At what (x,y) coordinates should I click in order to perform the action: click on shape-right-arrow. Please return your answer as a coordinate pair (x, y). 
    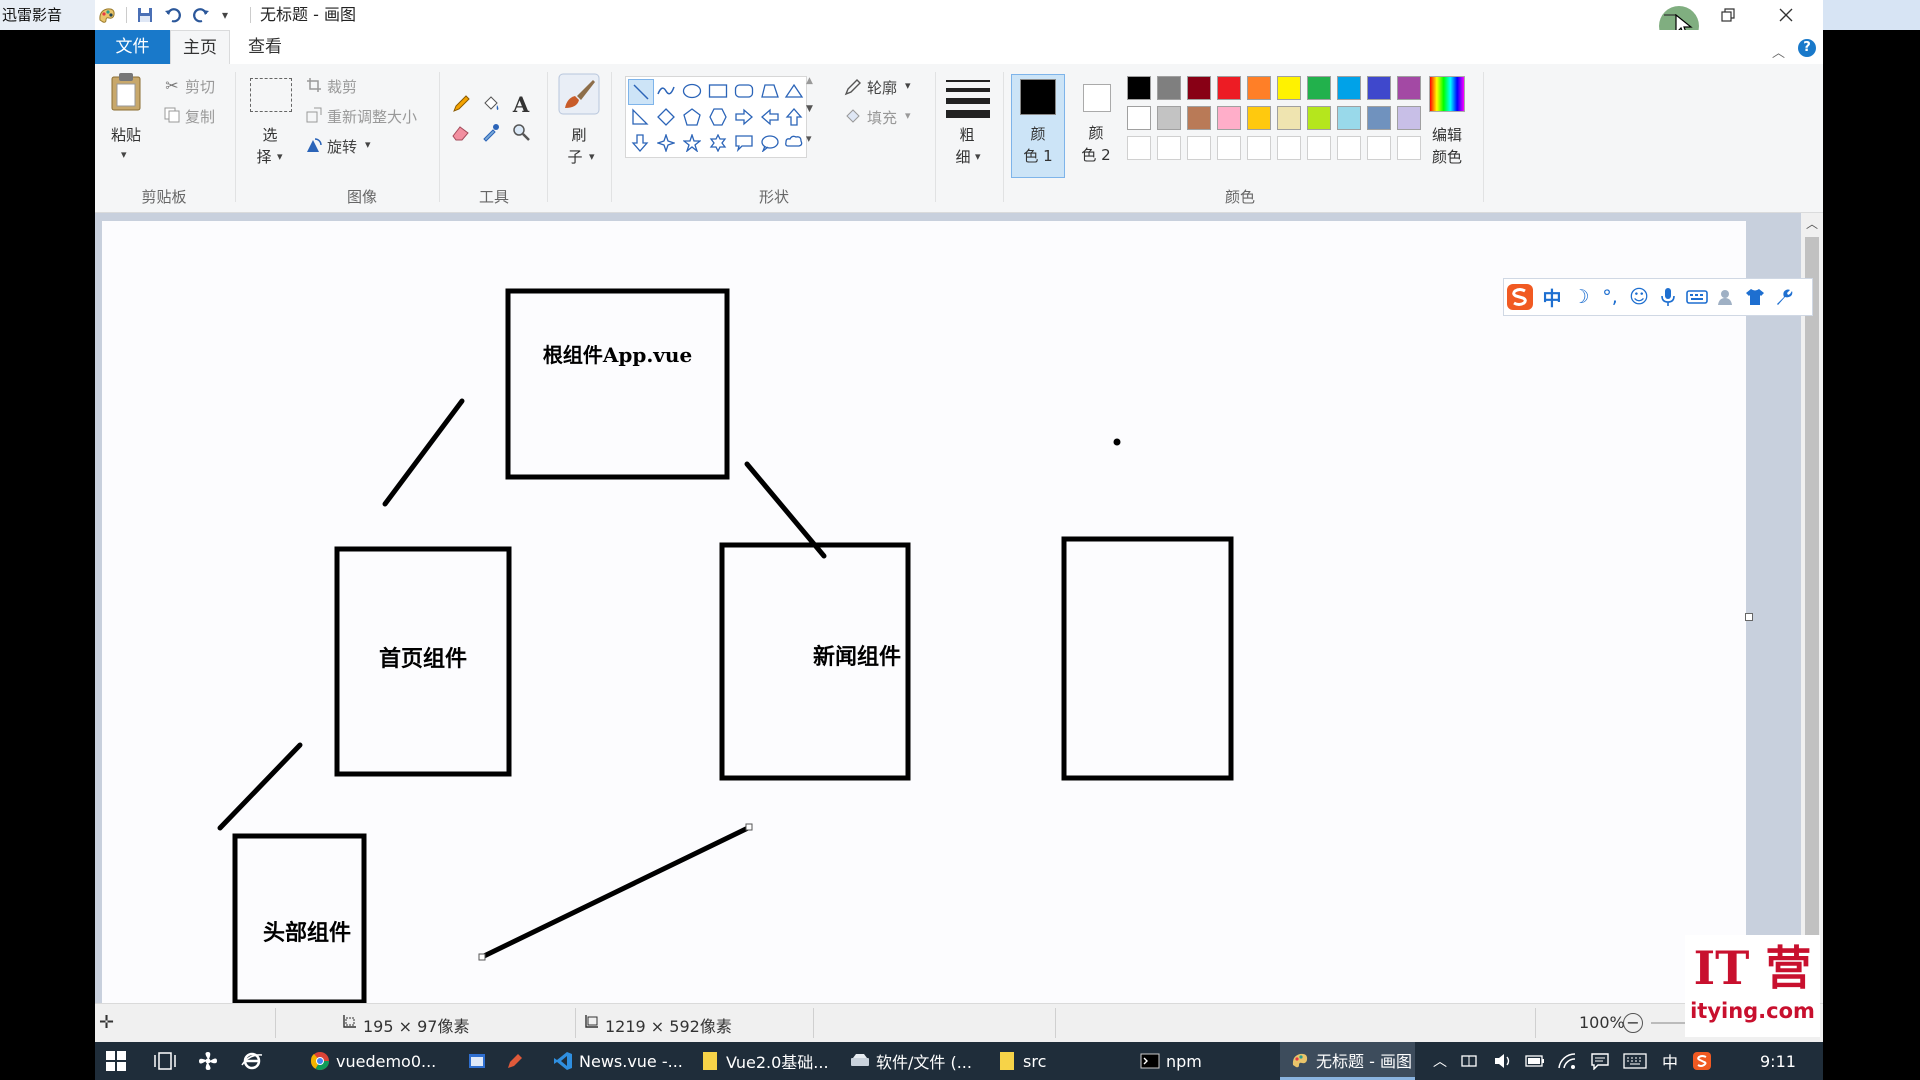
    Looking at the image, I should click on (744, 117).